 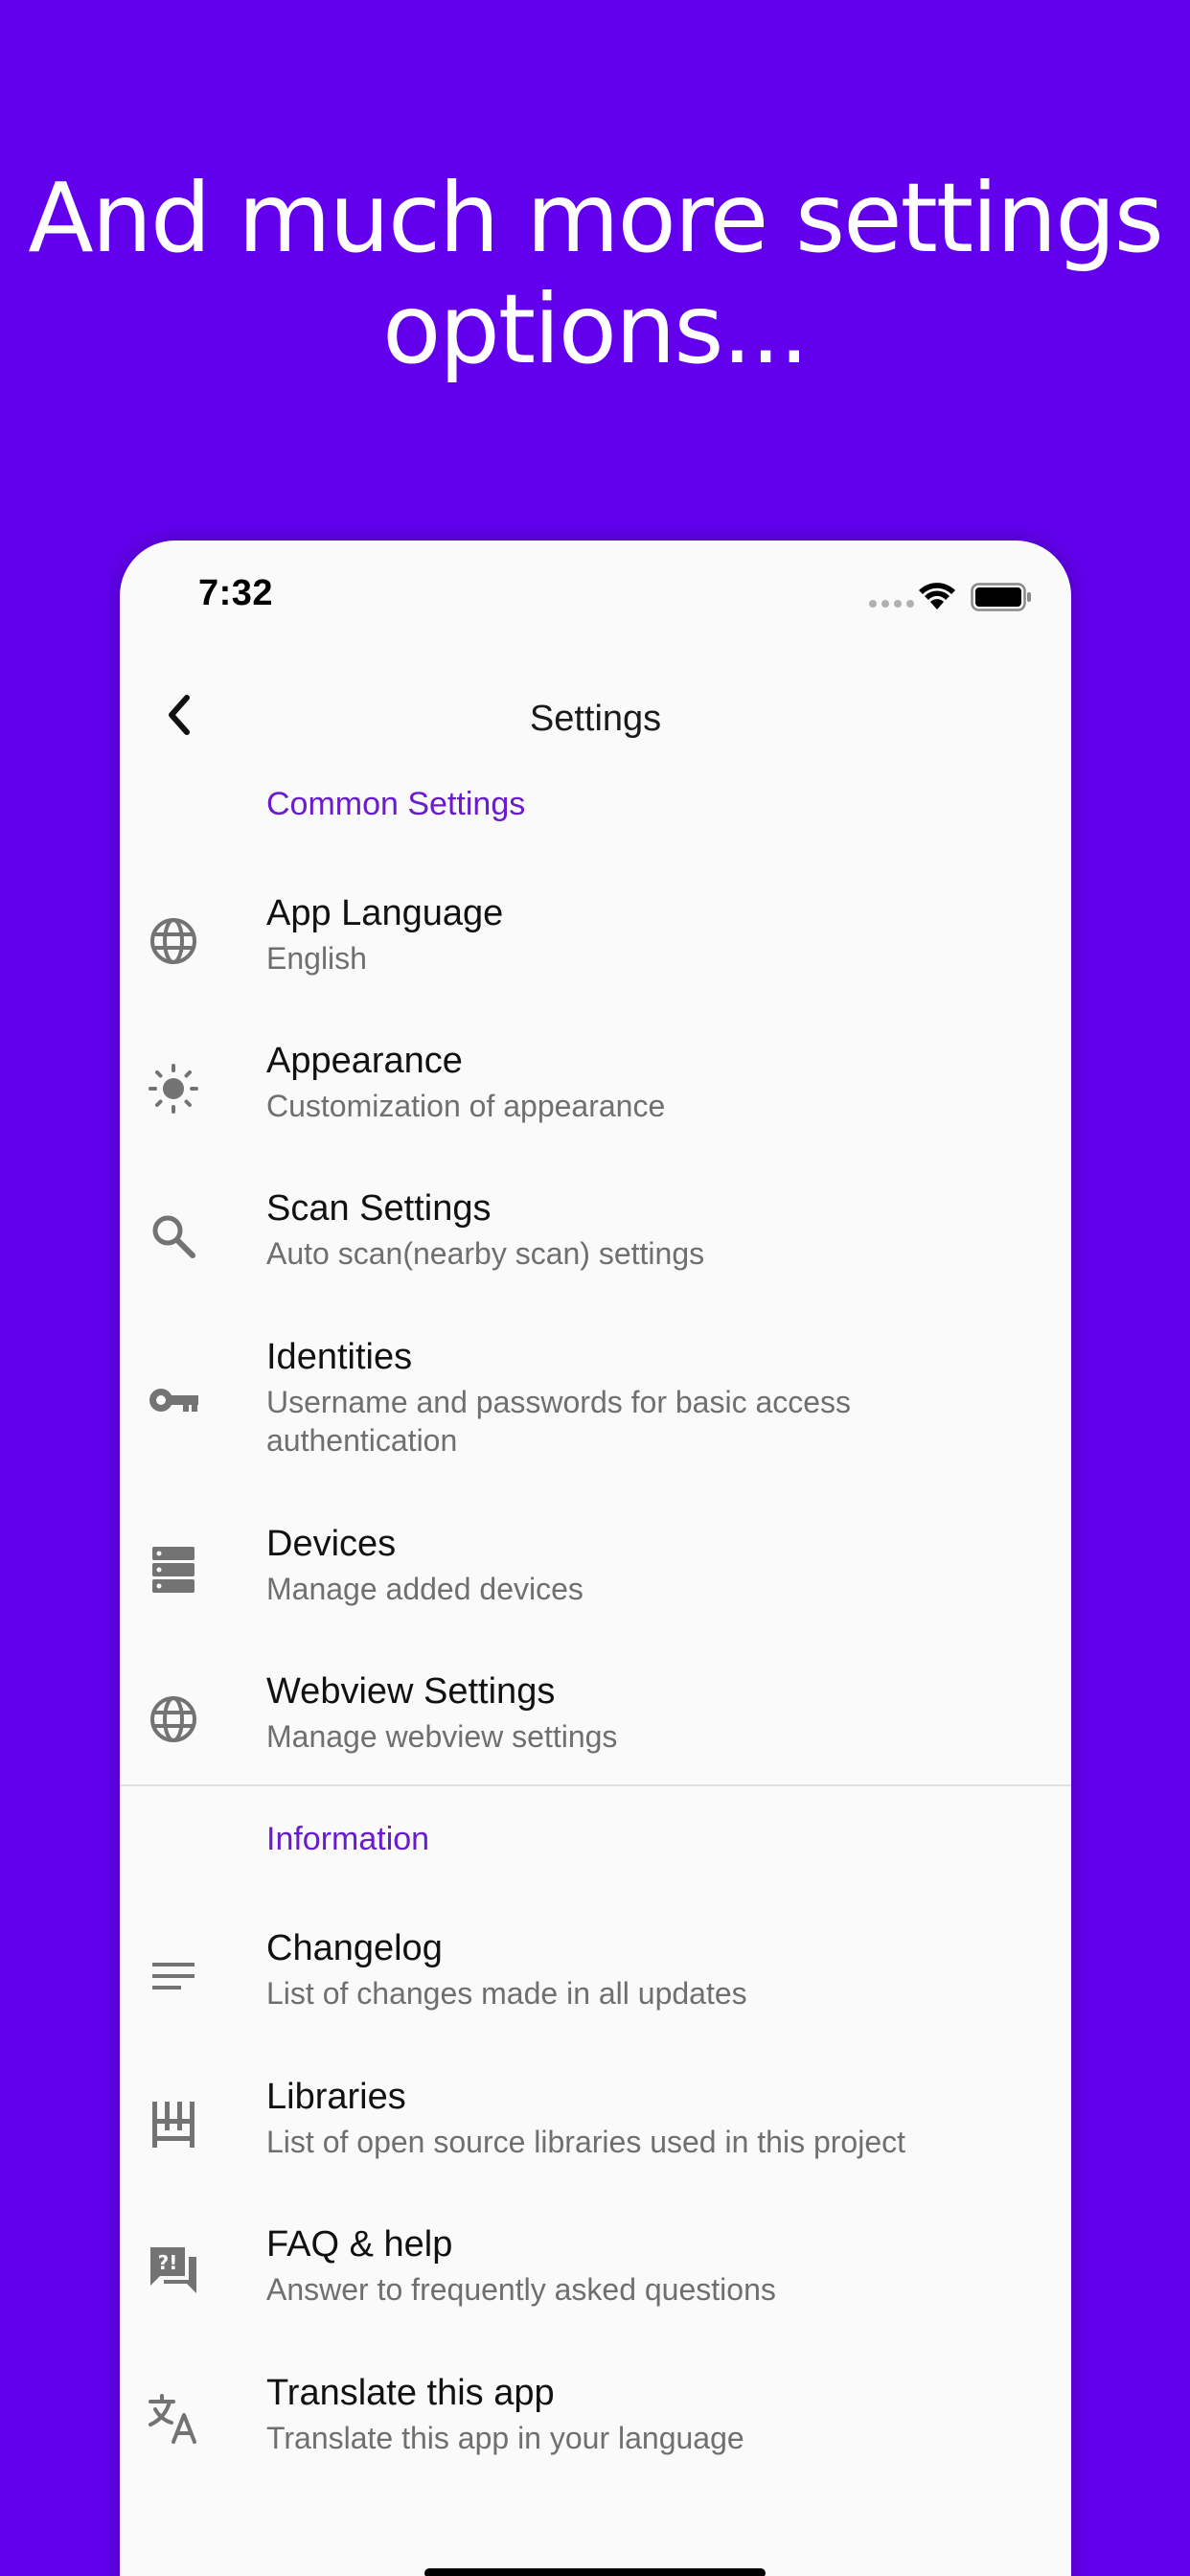 I want to click on signal-icon, so click(x=891, y=604).